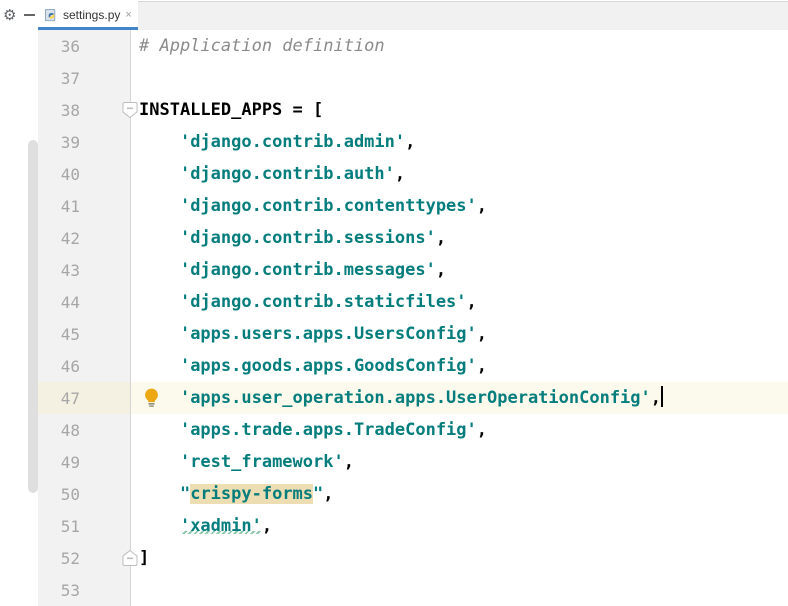  I want to click on tab-label: settings.py, so click(92, 14).